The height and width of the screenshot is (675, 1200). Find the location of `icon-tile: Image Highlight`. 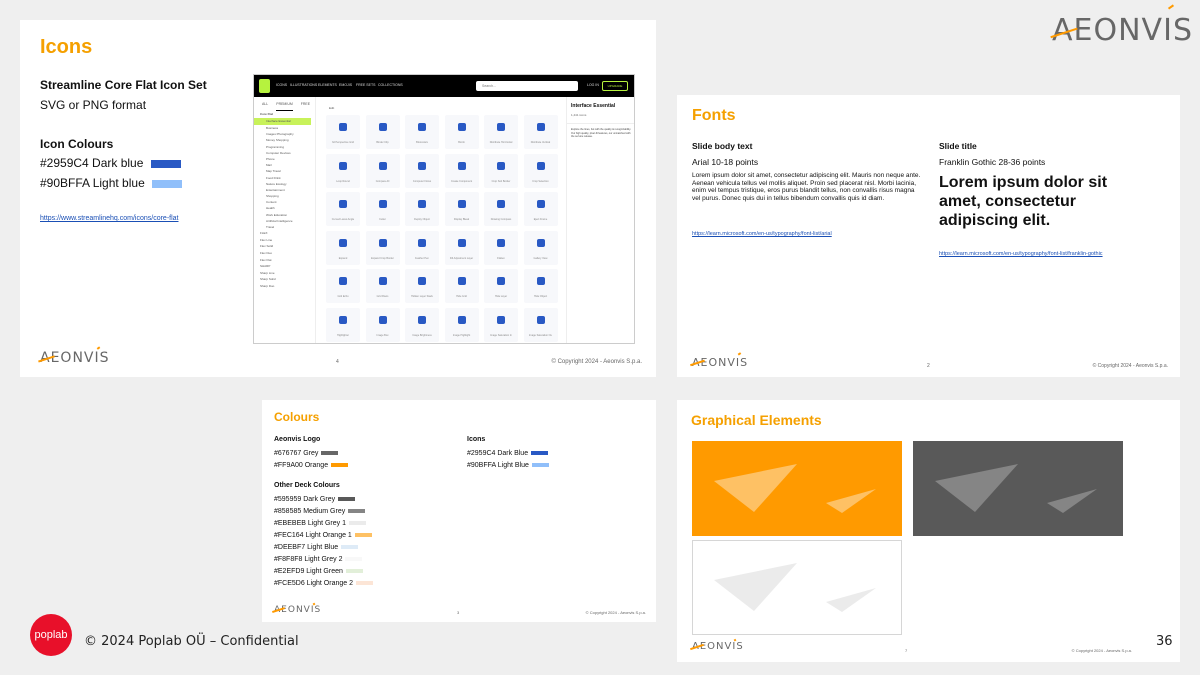

icon-tile: Image Highlight is located at coordinates (461, 324).